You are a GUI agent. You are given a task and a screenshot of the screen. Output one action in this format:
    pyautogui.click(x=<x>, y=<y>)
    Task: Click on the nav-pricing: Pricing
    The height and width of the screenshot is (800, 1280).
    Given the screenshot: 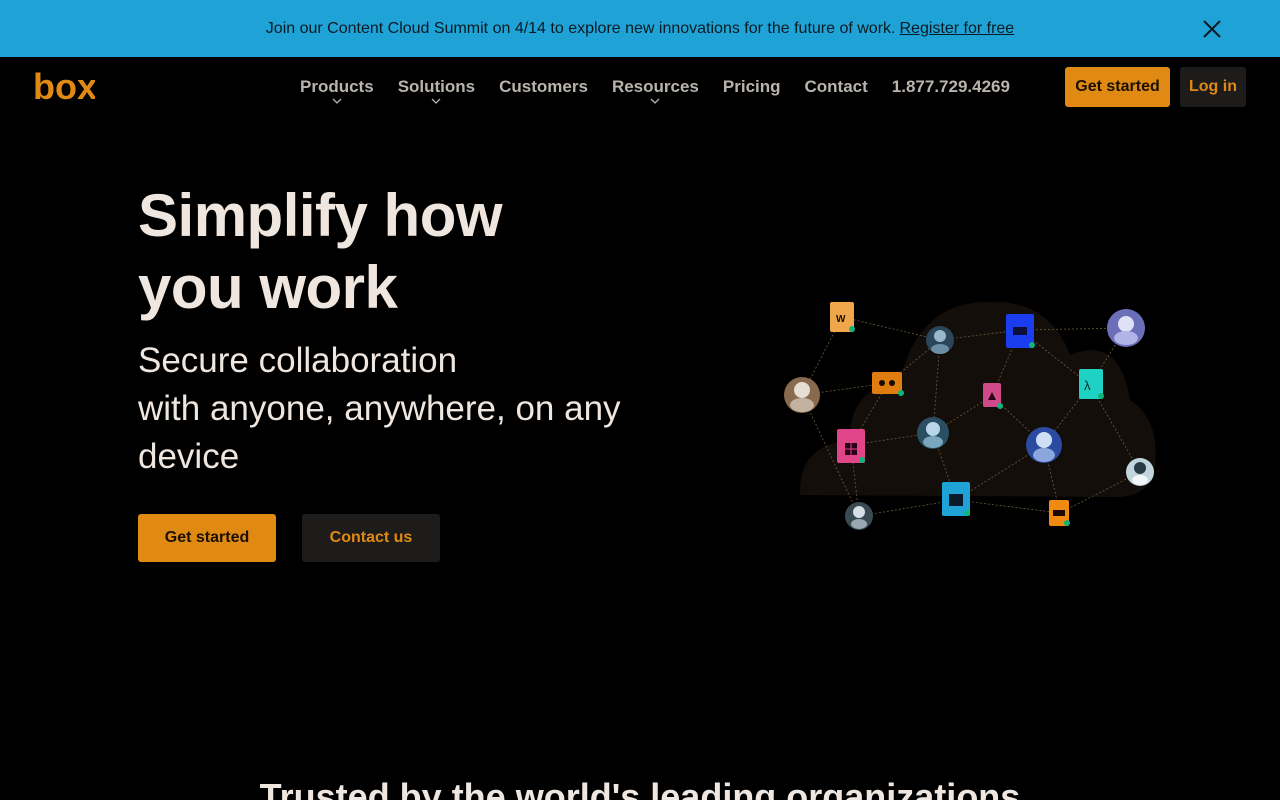 What is the action you would take?
    pyautogui.click(x=752, y=87)
    